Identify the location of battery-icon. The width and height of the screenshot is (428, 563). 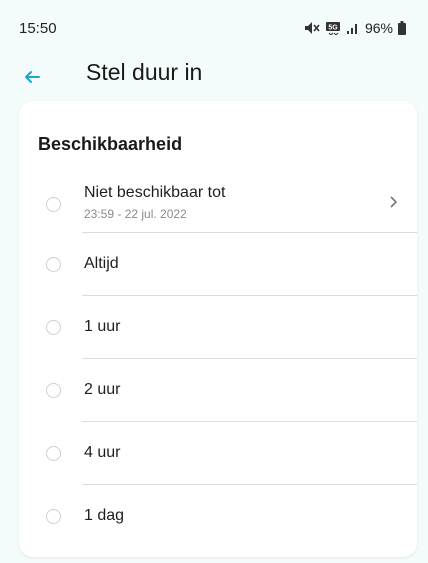
(402, 28).